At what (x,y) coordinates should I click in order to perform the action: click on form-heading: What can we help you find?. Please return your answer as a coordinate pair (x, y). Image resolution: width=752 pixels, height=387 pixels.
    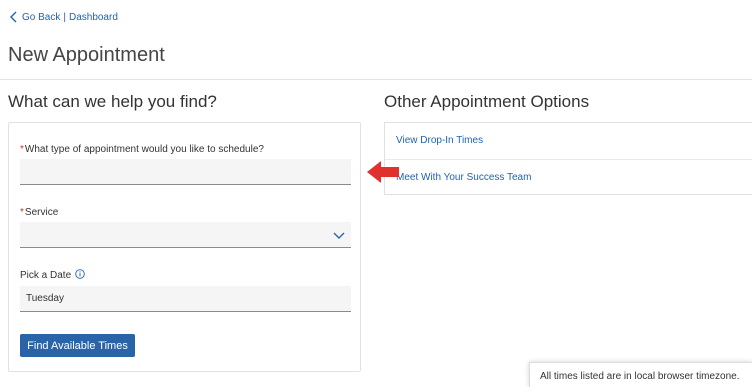
    Looking at the image, I should click on (112, 101).